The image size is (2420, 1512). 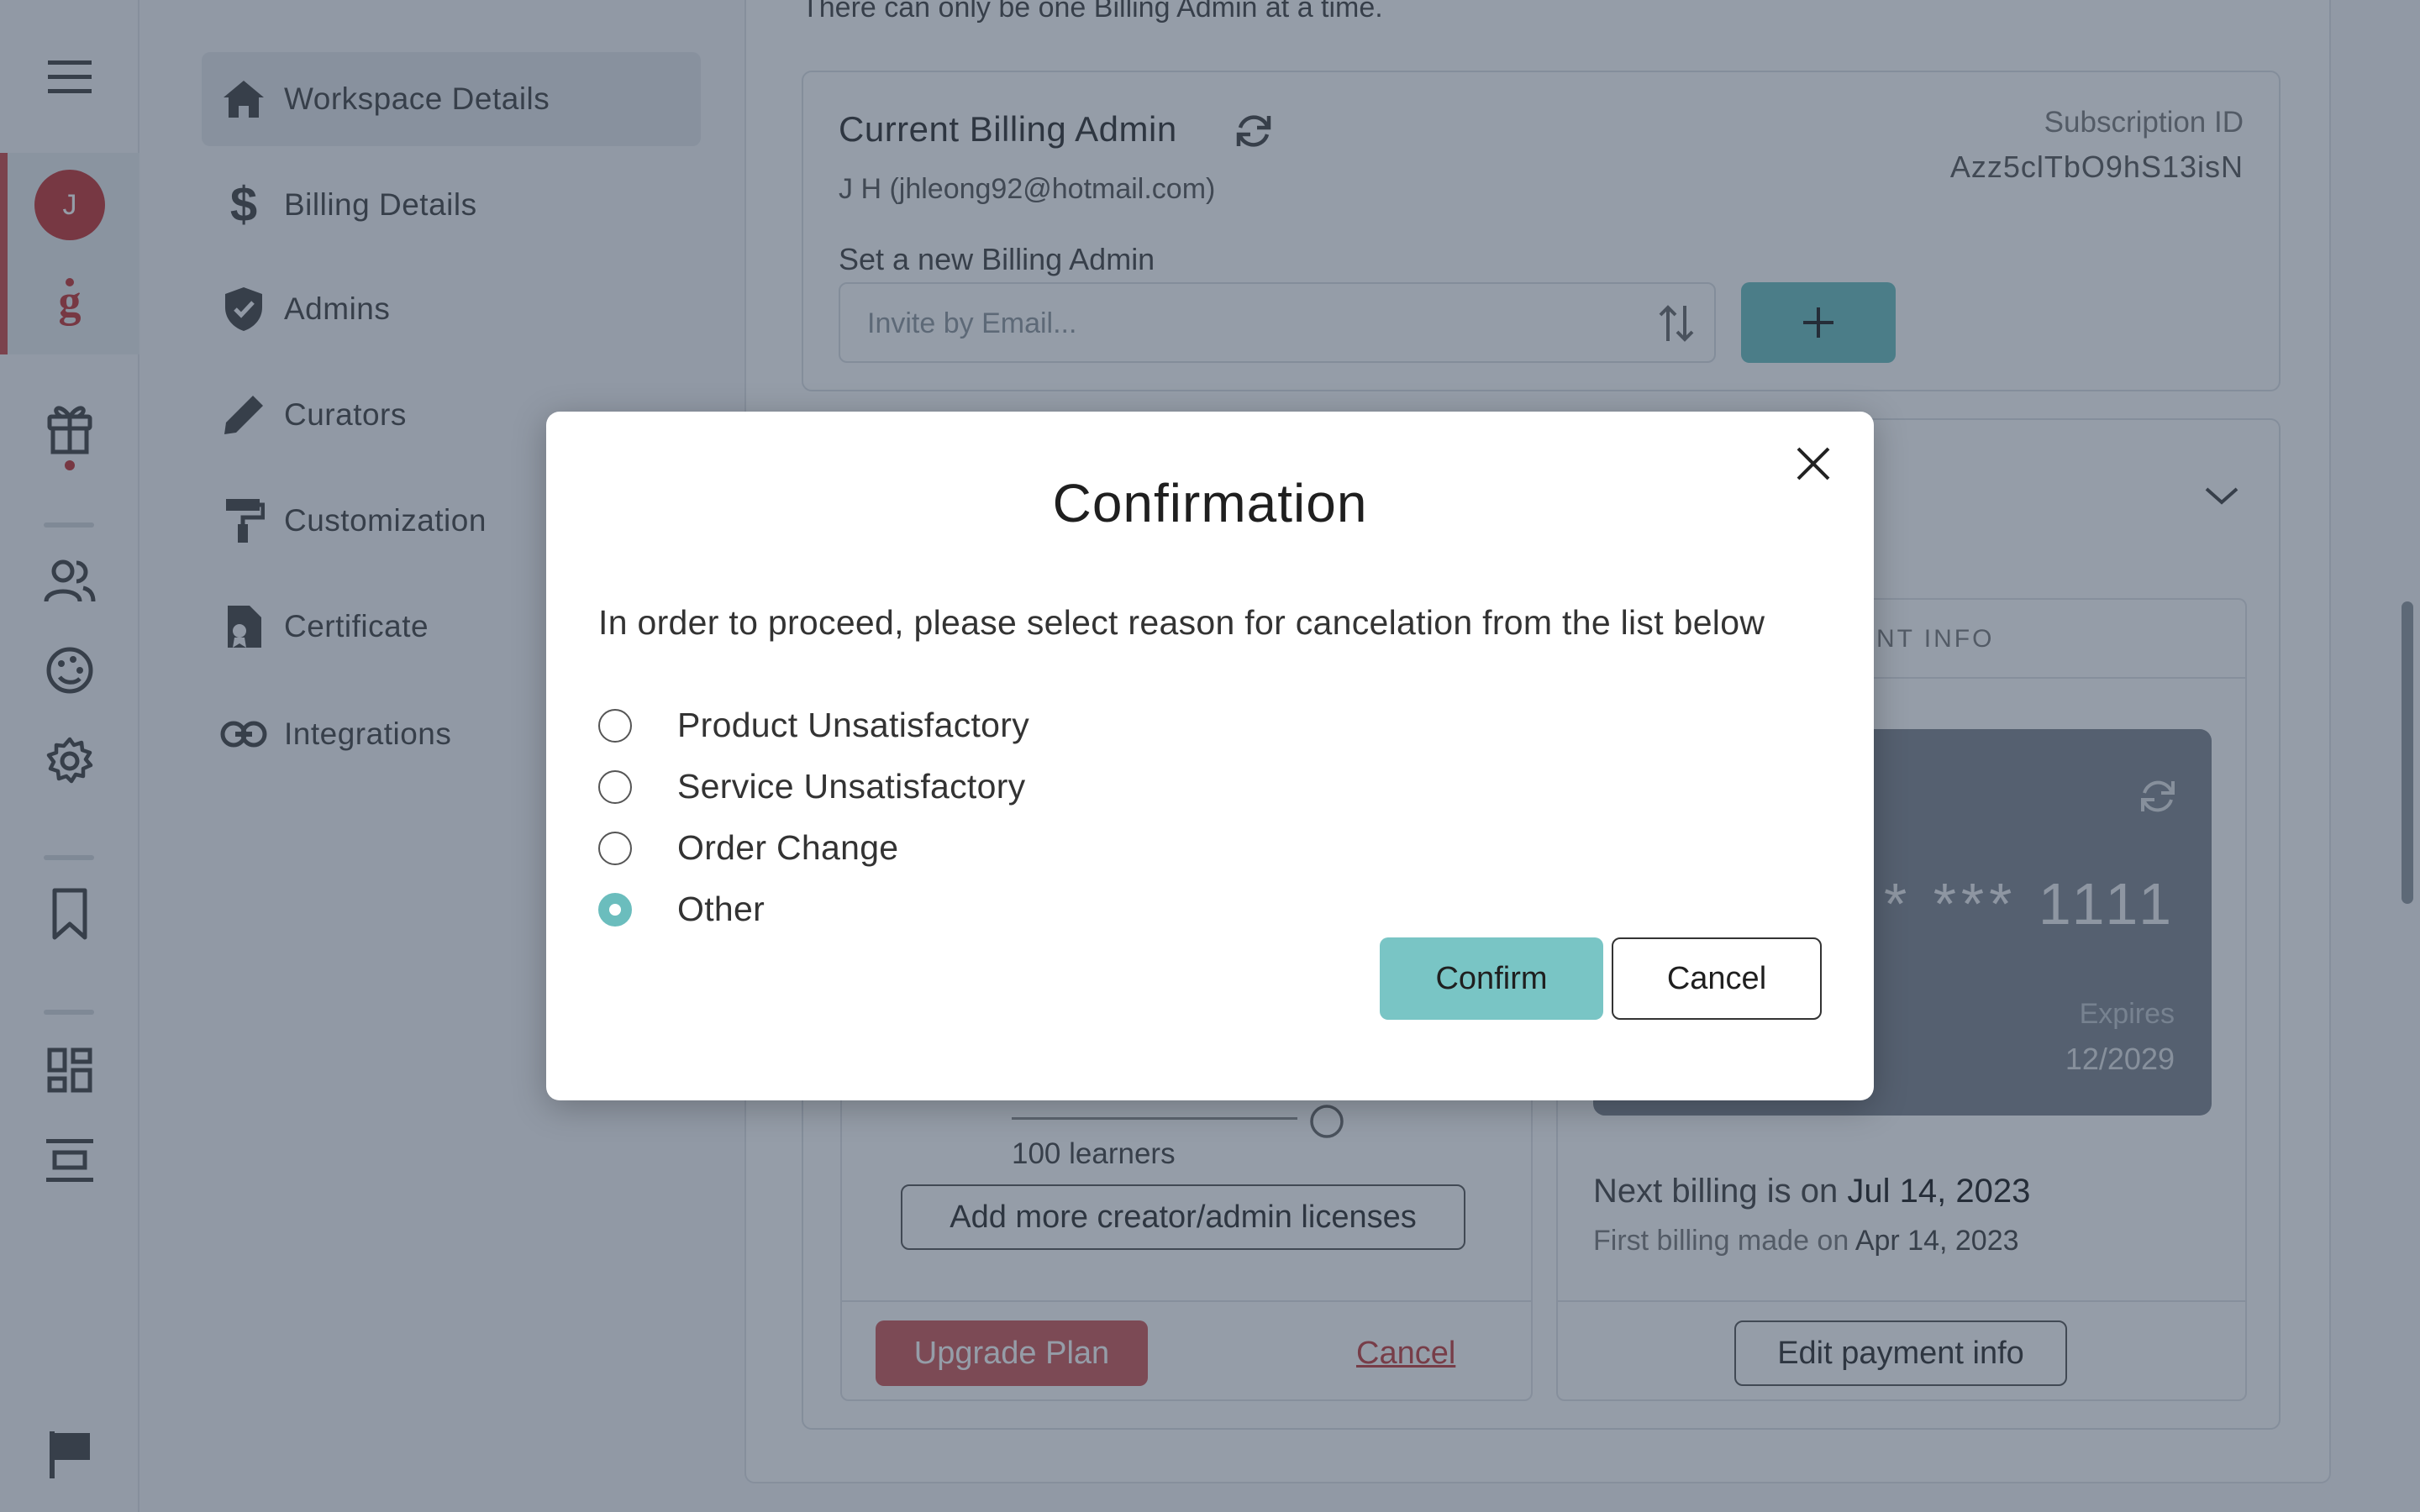 I want to click on modal-title: Confirmation, so click(x=1210, y=503).